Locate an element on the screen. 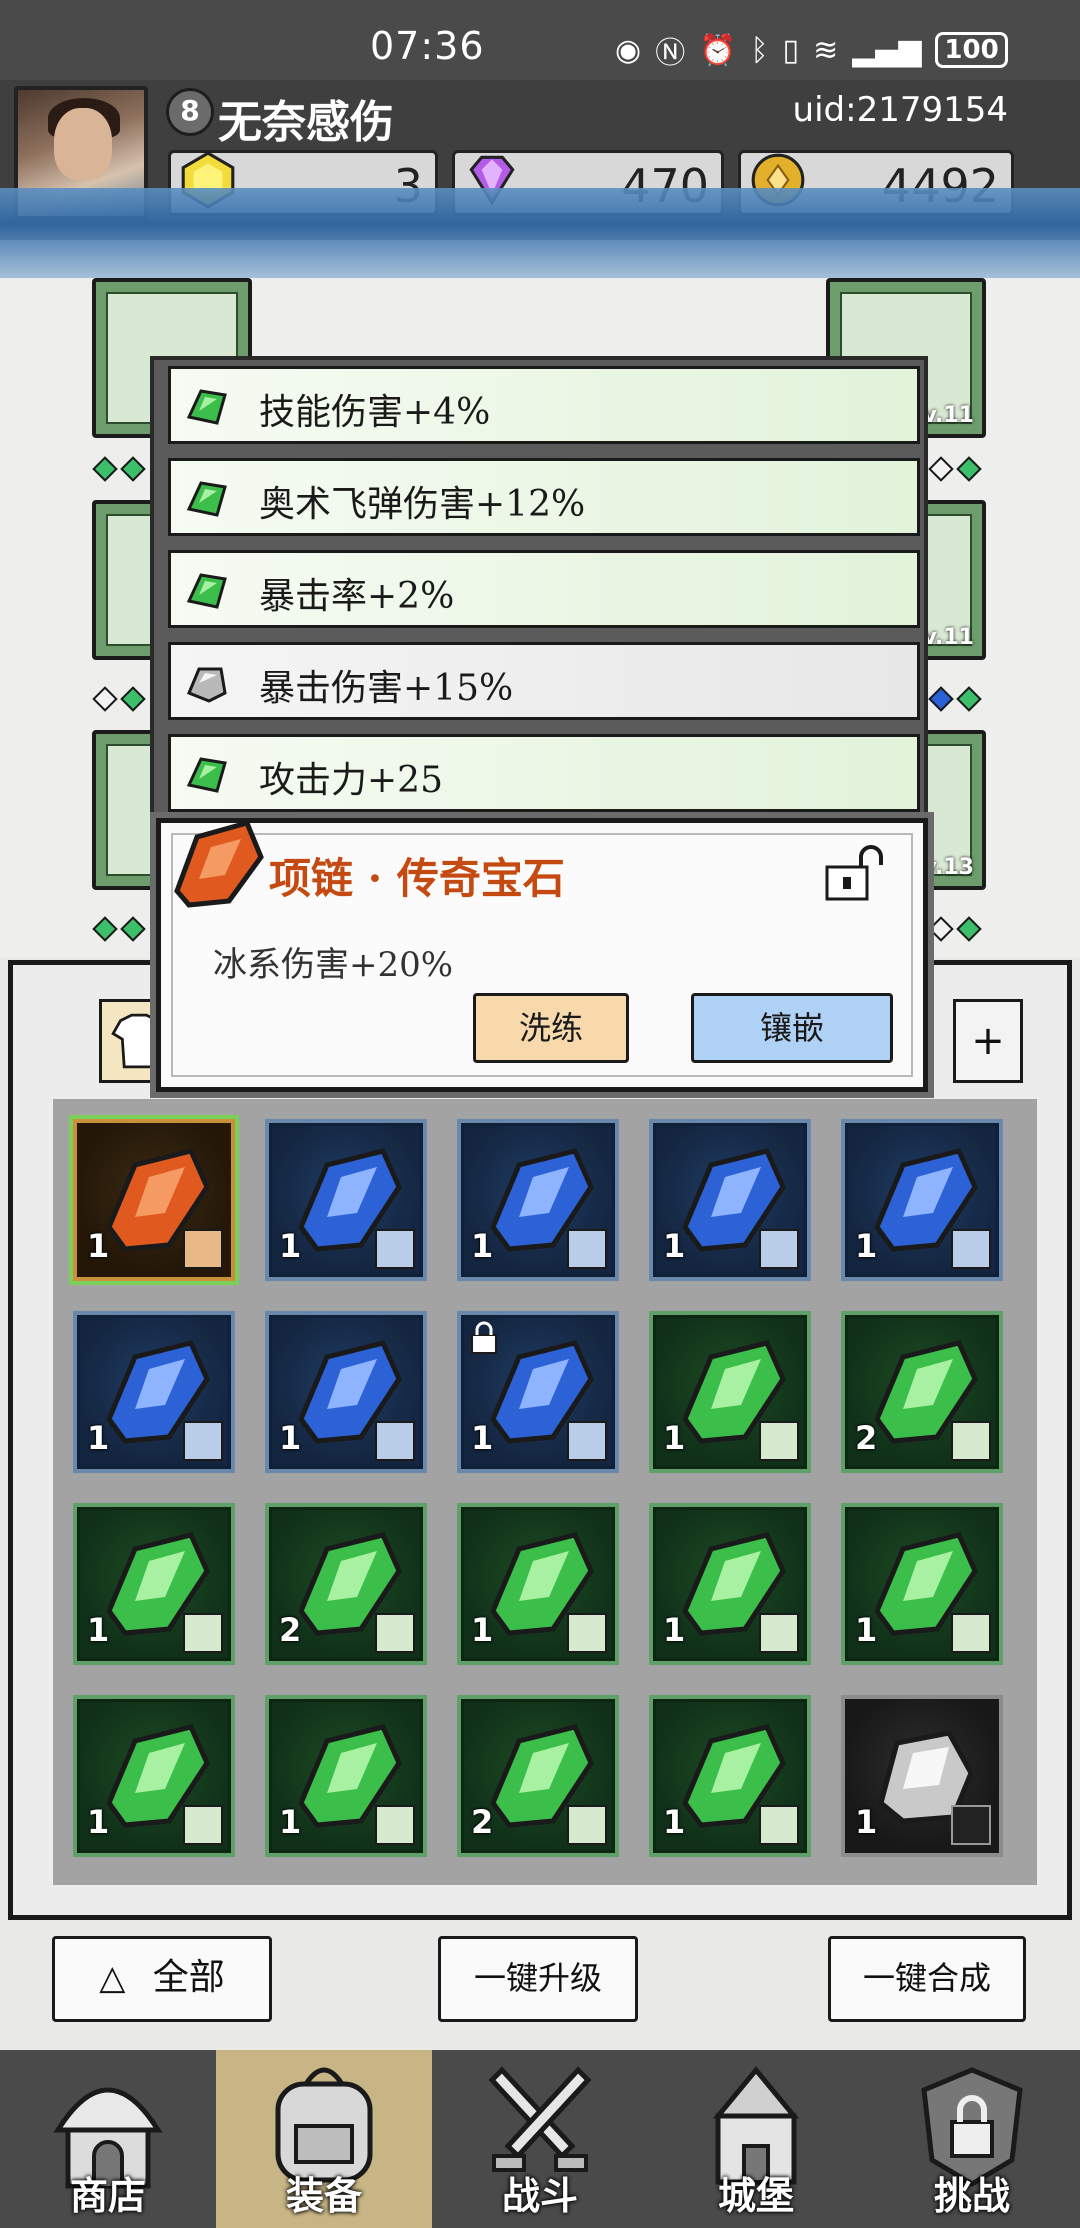 Image resolution: width=1080 pixels, height=2228 pixels. filter-all-button: △ 全部 is located at coordinates (162, 1979).